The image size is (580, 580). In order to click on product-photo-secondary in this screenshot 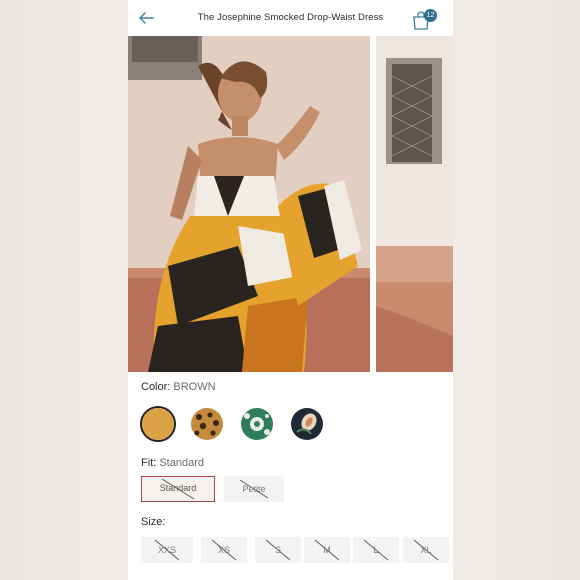, I will do `click(414, 204)`.